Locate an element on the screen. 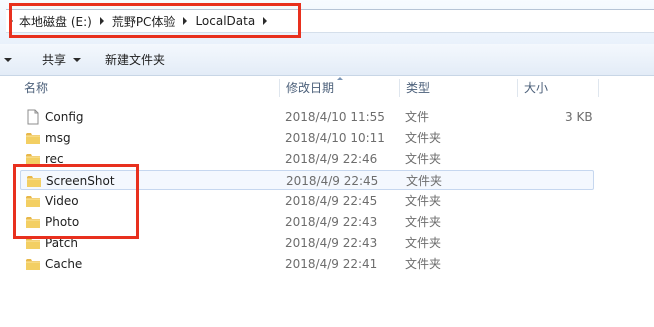 The height and width of the screenshot is (327, 654). file-name: Video is located at coordinates (62, 201).